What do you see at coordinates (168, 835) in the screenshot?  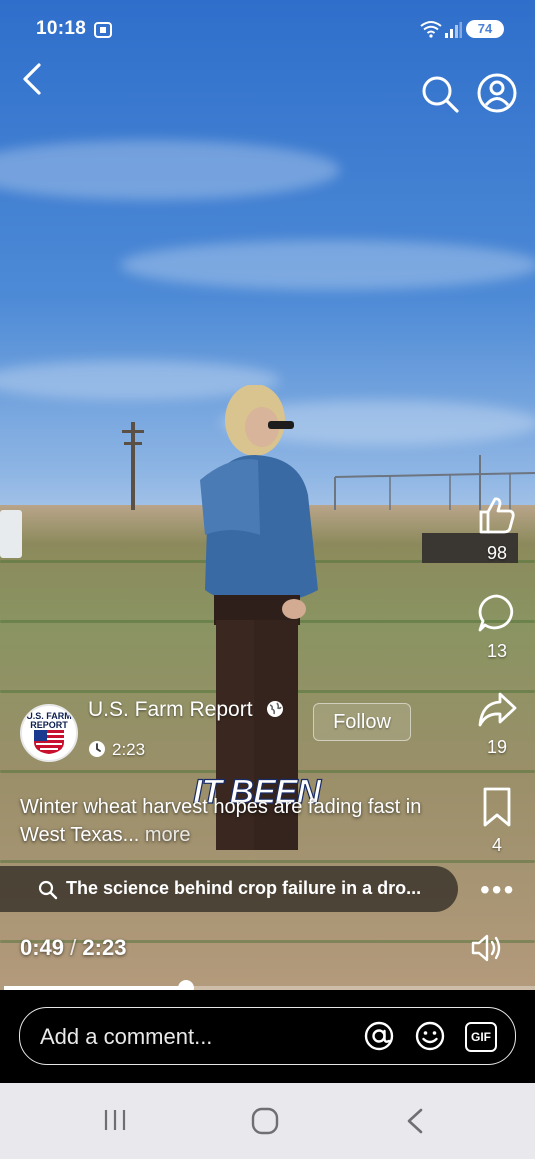 I see `more-link: more` at bounding box center [168, 835].